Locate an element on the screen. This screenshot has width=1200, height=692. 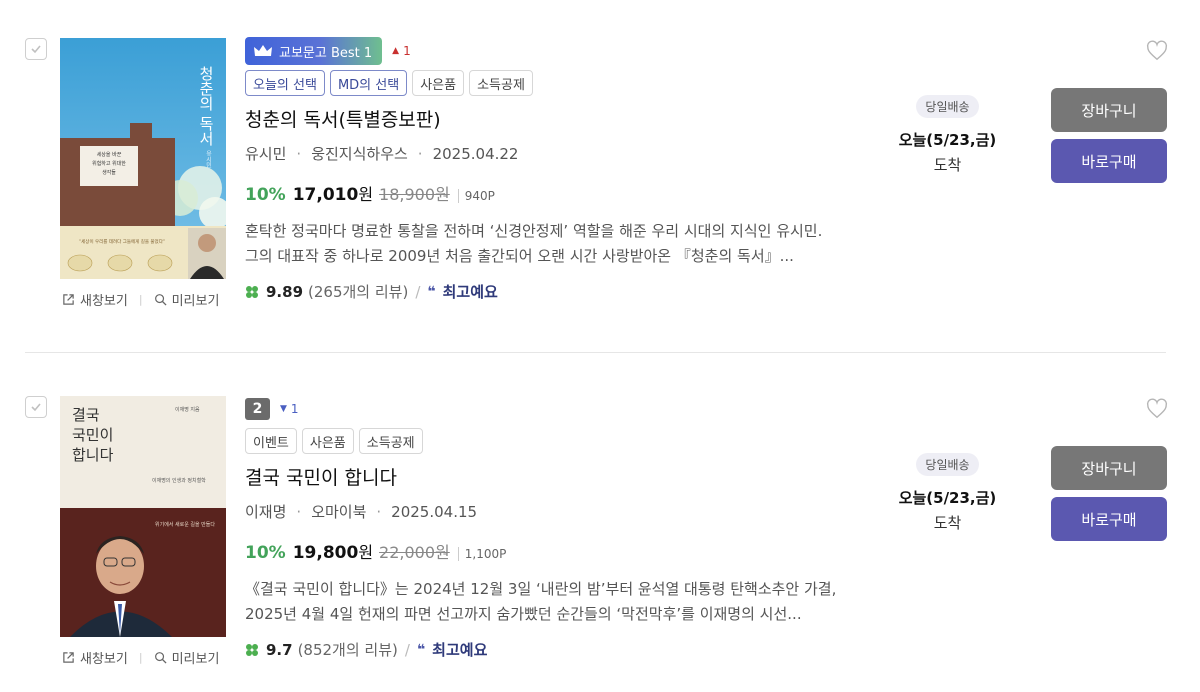
tag: MD의 선택 is located at coordinates (368, 83).